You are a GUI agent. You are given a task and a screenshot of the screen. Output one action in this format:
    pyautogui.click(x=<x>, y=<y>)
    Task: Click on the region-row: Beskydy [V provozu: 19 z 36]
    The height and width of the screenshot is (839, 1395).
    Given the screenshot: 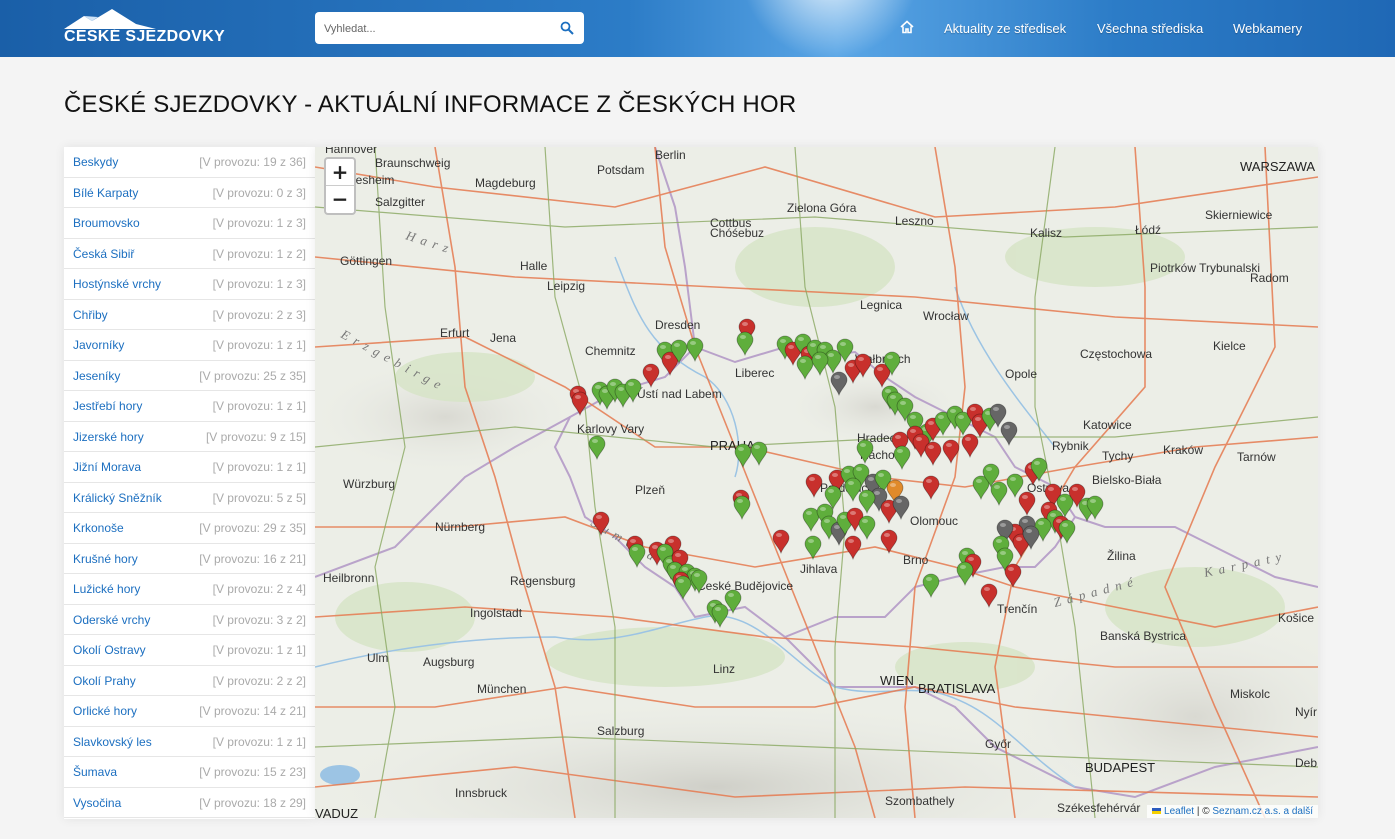 What is the action you would take?
    pyautogui.click(x=189, y=162)
    